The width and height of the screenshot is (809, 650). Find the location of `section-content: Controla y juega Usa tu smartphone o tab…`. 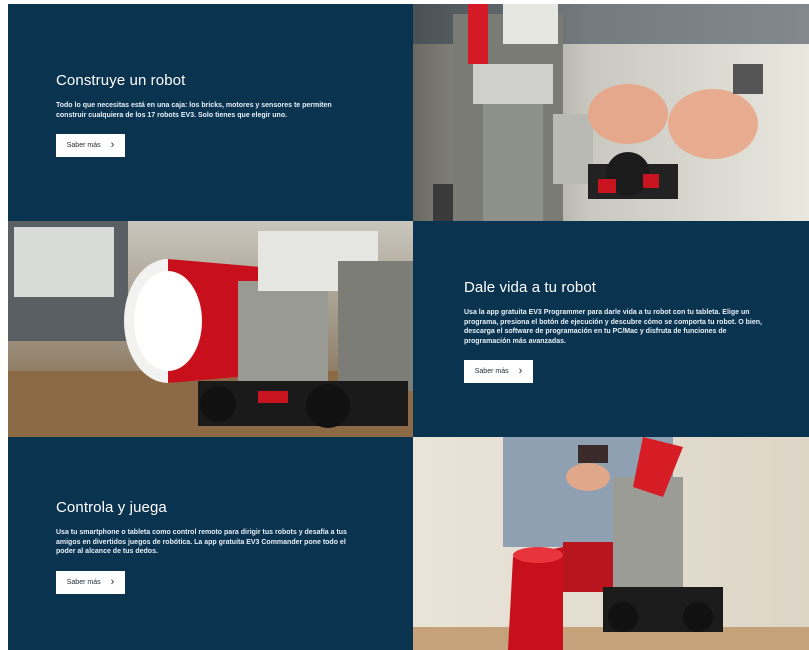

section-content: Controla y juega Usa tu smartphone o tab… is located at coordinates (211, 546).